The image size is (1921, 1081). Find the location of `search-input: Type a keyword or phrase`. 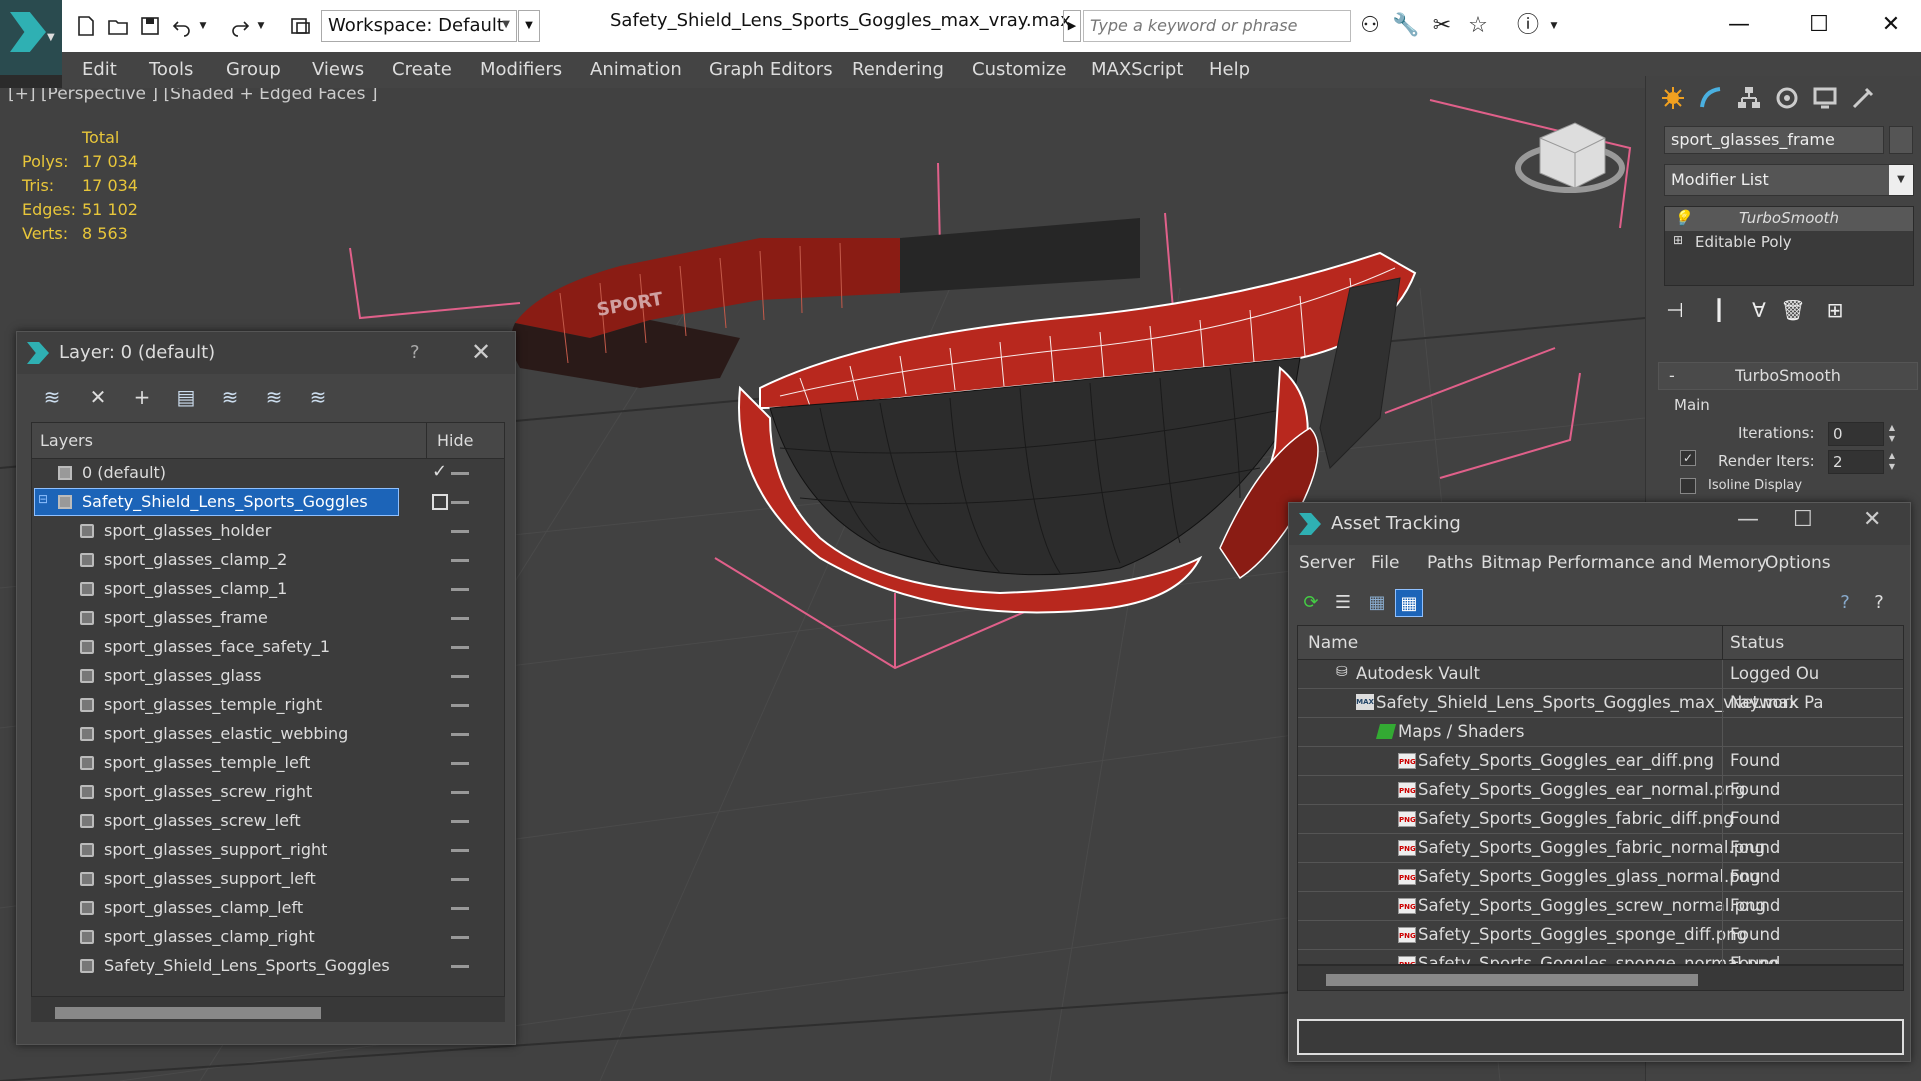

search-input: Type a keyword or phrase is located at coordinates (1217, 26).